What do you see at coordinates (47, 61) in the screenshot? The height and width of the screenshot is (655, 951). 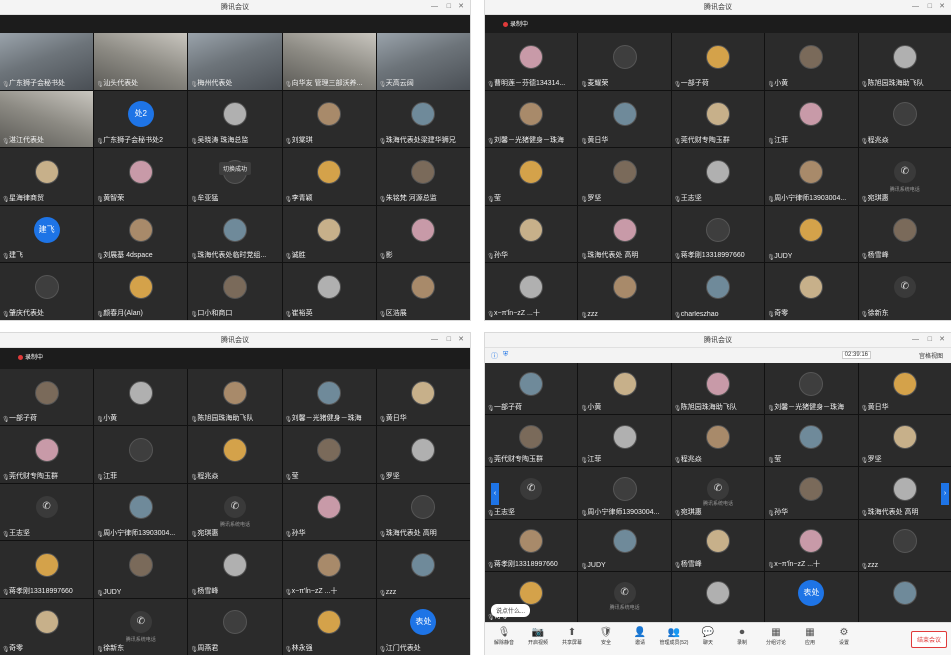 I see `participant-tile: 广东狮子会秘书处` at bounding box center [47, 61].